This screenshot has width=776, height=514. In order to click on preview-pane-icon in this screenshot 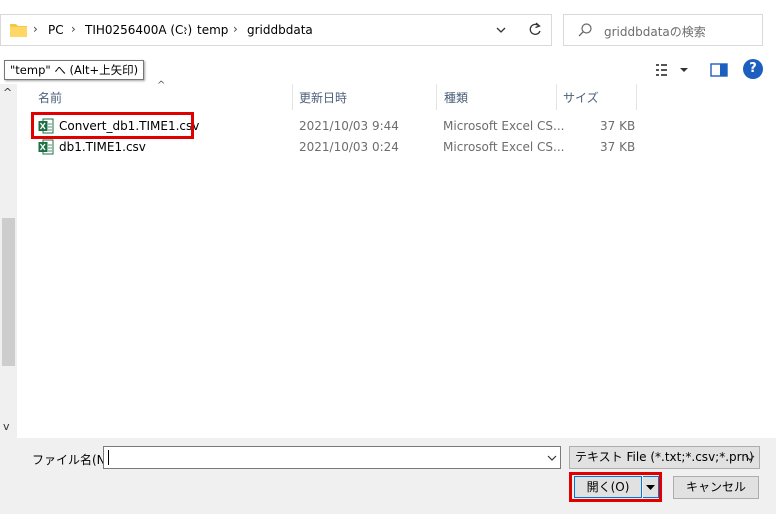, I will do `click(719, 70)`.